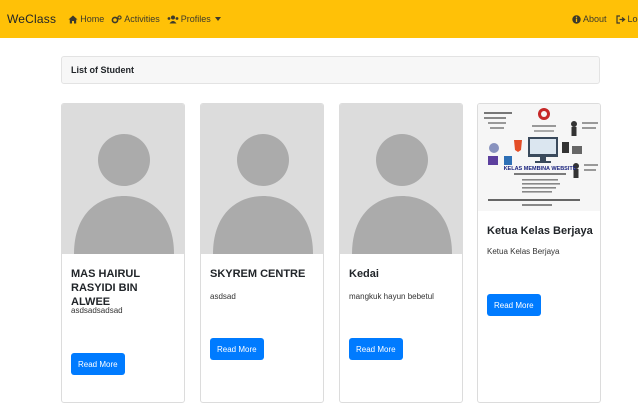 Image resolution: width=638 pixels, height=403 pixels. What do you see at coordinates (92, 19) in the screenshot?
I see `nav-home-label: Home` at bounding box center [92, 19].